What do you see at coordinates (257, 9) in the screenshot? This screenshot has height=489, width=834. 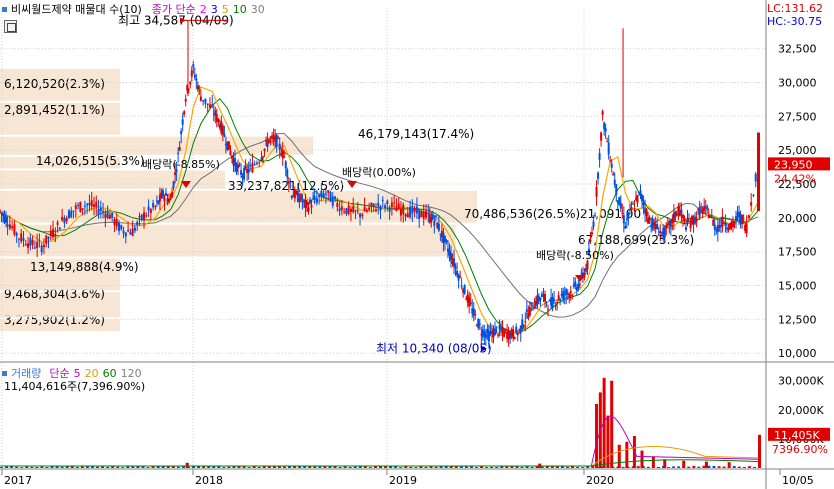 I see `ma-30: 30` at bounding box center [257, 9].